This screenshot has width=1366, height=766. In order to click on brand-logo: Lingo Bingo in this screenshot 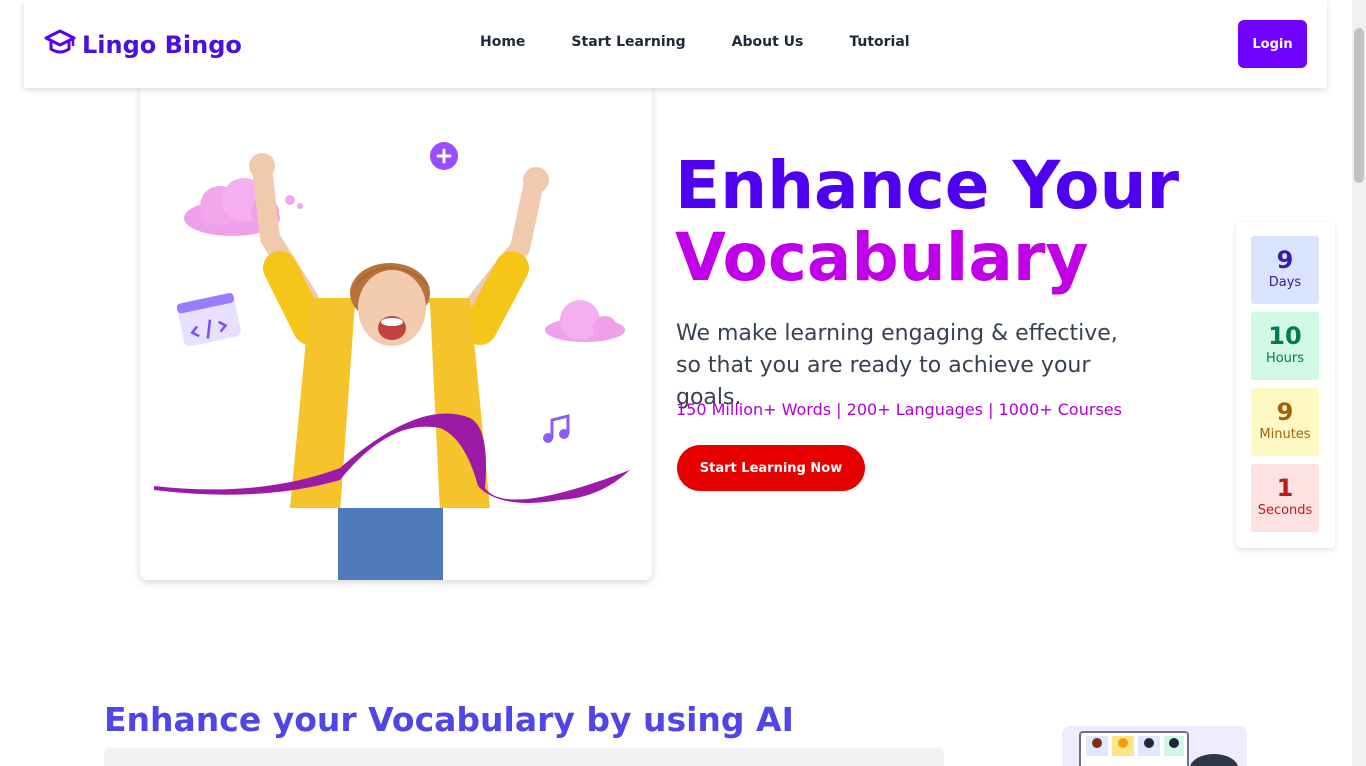, I will do `click(143, 45)`.